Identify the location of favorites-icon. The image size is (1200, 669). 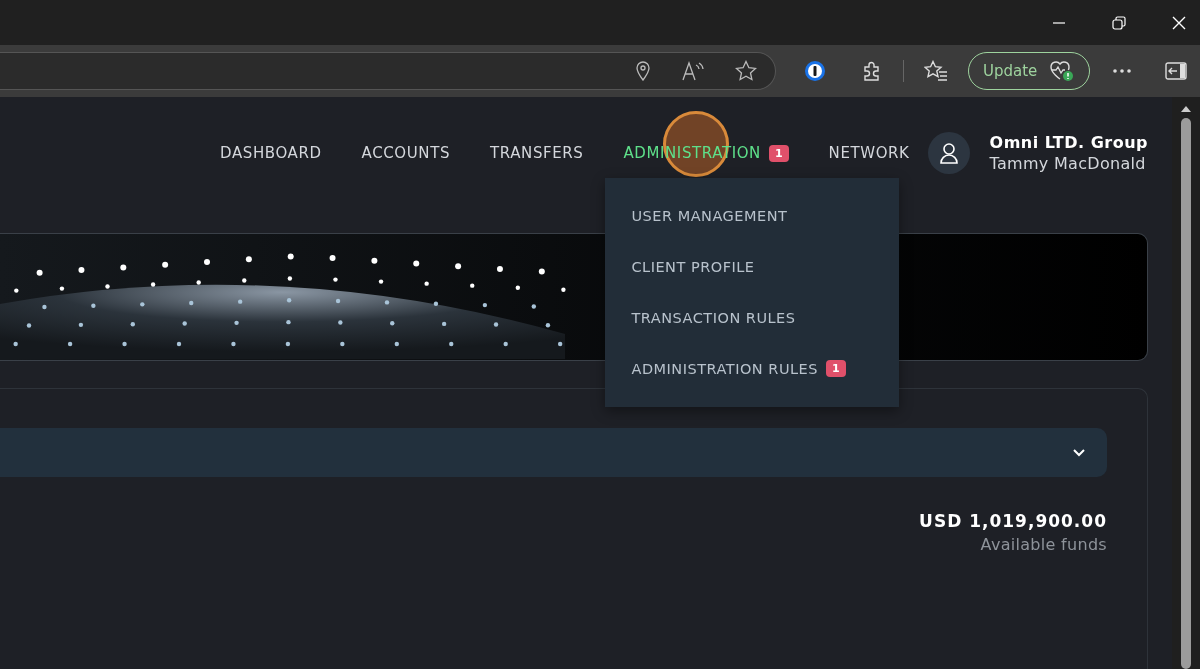
(936, 71).